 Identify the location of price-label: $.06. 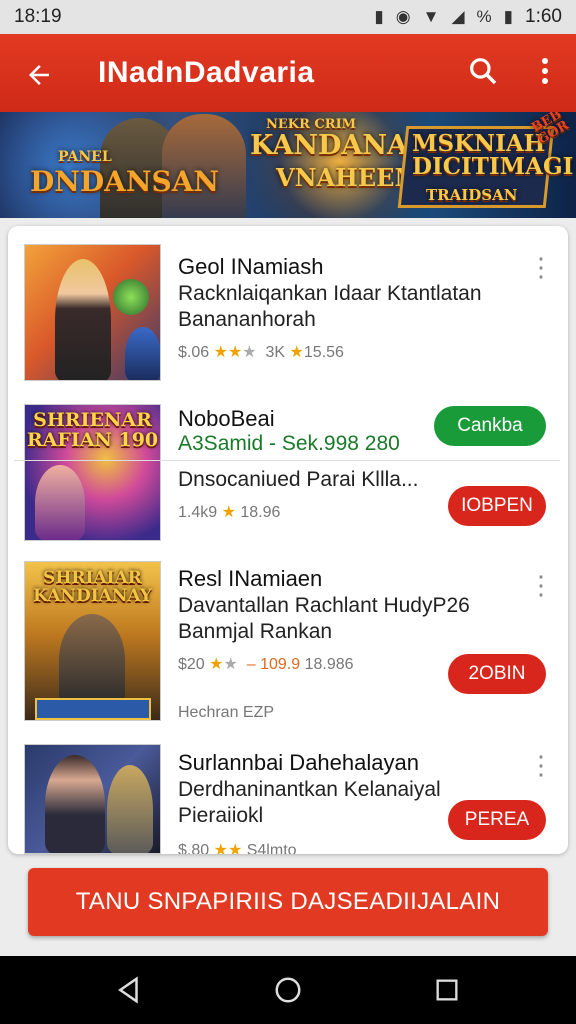
(194, 352).